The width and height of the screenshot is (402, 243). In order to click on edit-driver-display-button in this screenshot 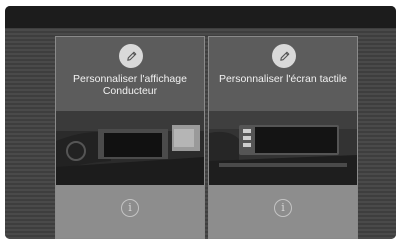, I will do `click(131, 56)`.